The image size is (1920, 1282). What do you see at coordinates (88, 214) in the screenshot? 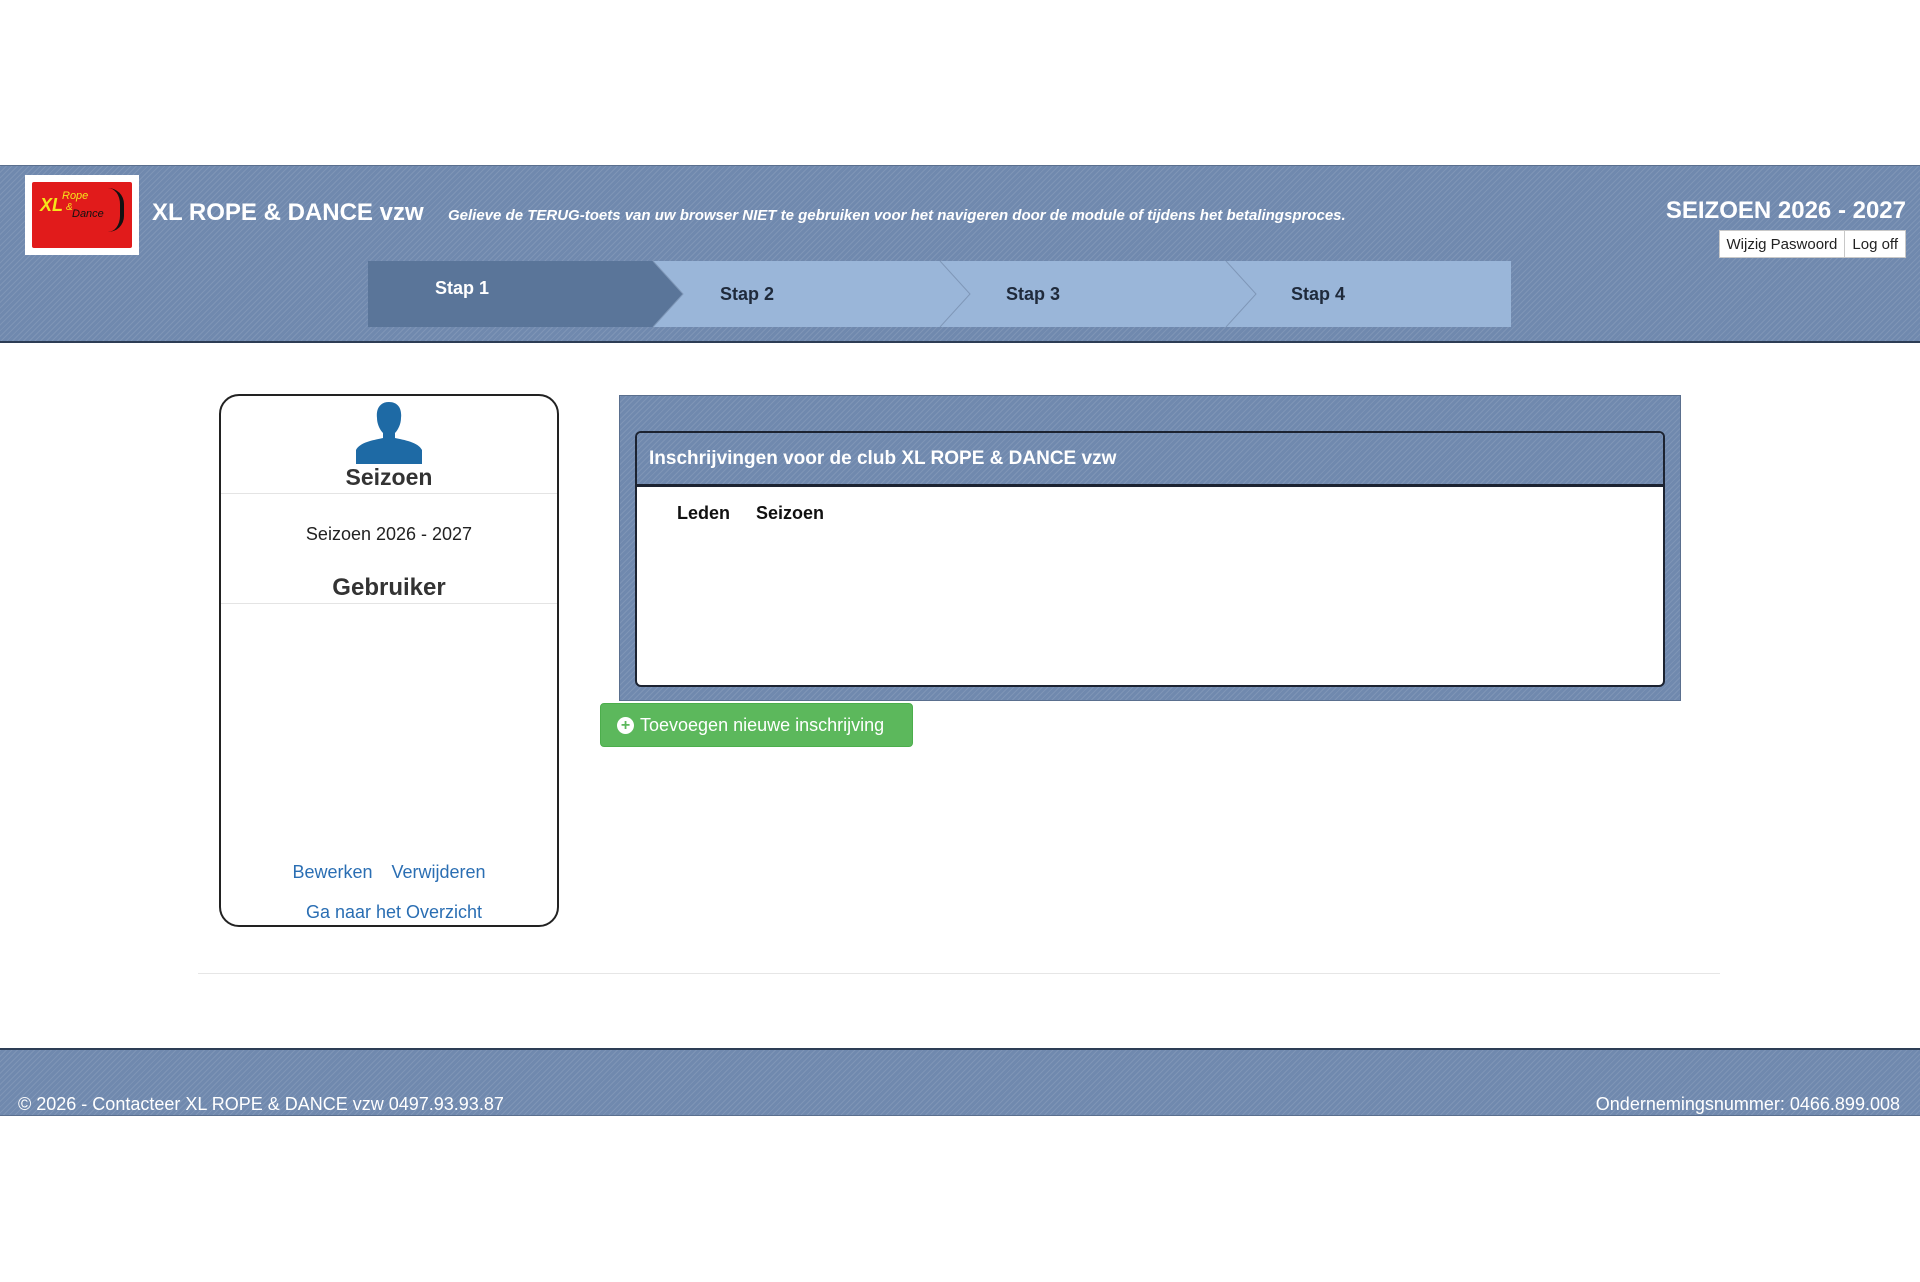
I see `logo-dance-text: Dance` at bounding box center [88, 214].